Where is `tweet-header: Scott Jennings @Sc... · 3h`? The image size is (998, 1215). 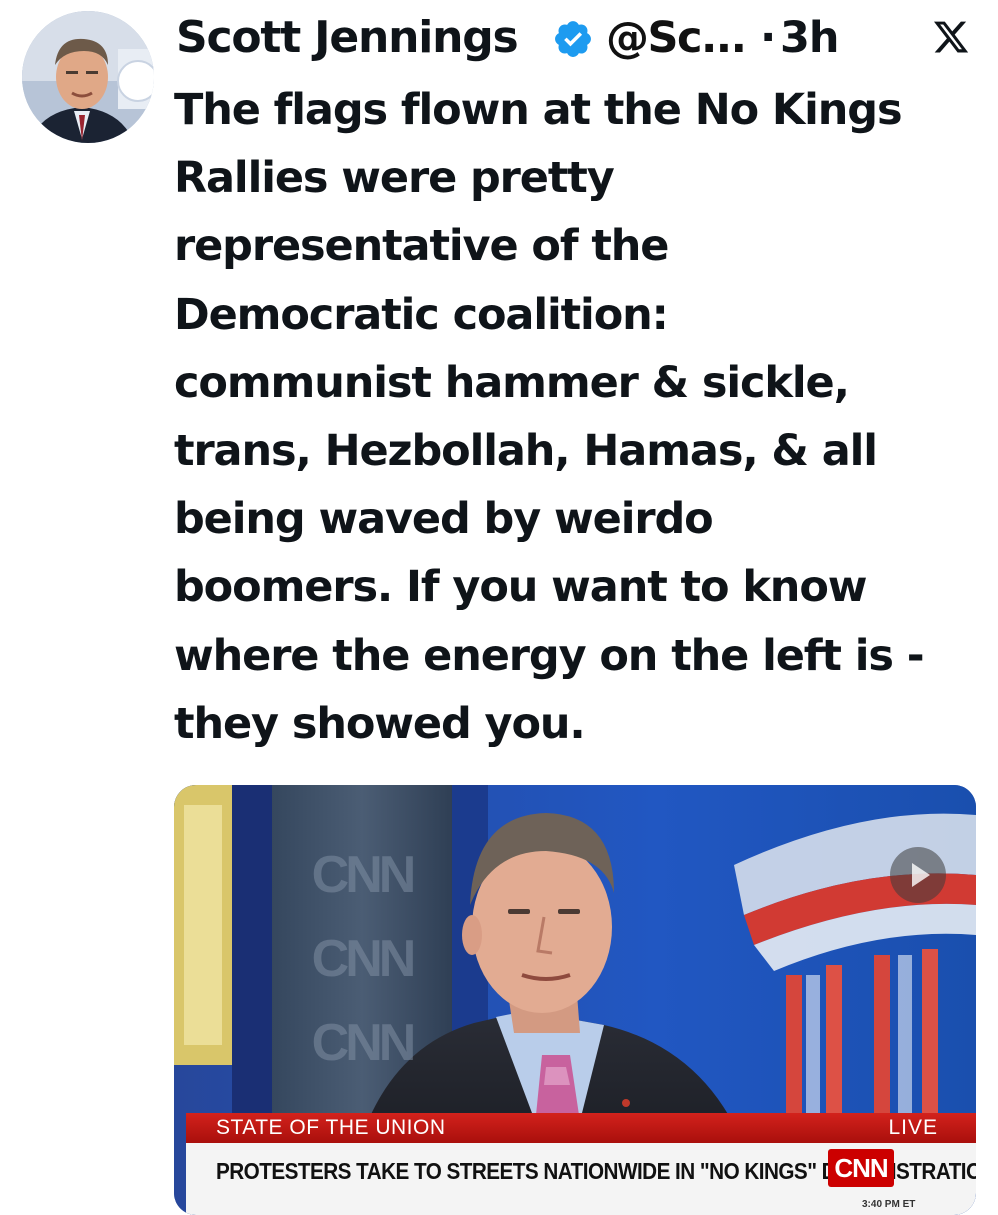 tweet-header: Scott Jennings @Sc... · 3h is located at coordinates (576, 38).